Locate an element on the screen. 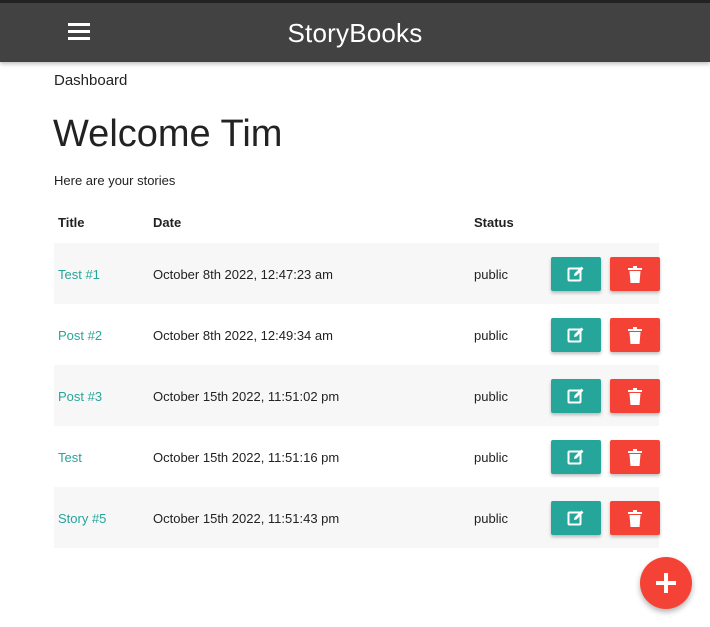 The height and width of the screenshot is (627, 710). story-title-link: Test #1 is located at coordinates (79, 274).